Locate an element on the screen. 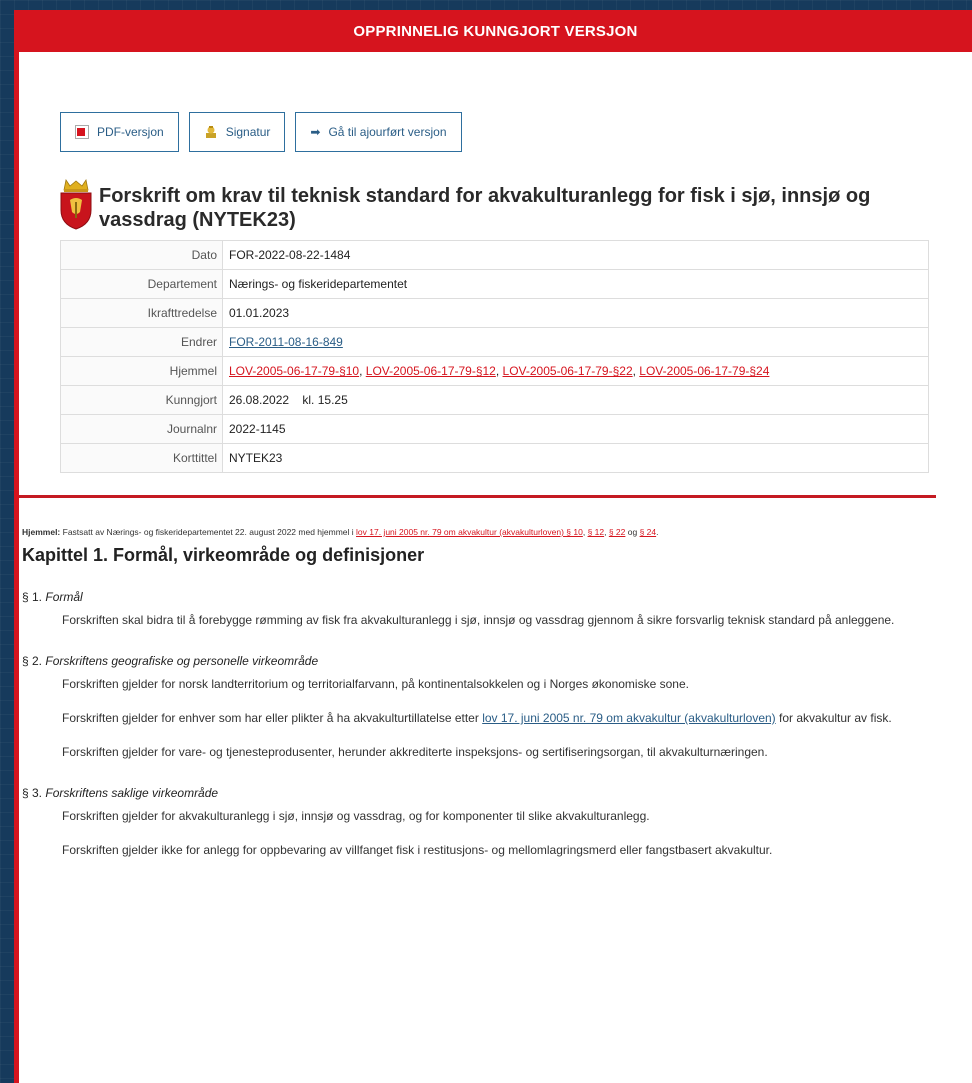 Image resolution: width=972 pixels, height=1083 pixels. goto-current-version-label: Gå til ajourført versjon is located at coordinates (387, 132).